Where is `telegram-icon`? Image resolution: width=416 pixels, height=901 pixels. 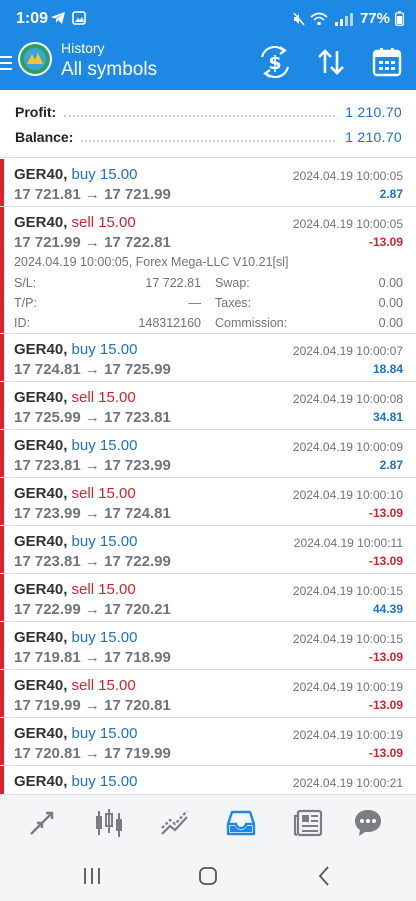 telegram-icon is located at coordinates (58, 18).